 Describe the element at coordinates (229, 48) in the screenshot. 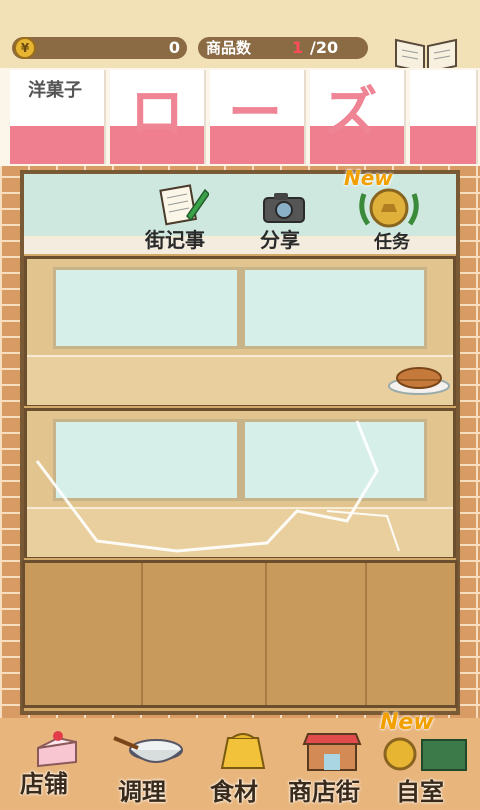

I see `item-count-label: 商品数` at that location.